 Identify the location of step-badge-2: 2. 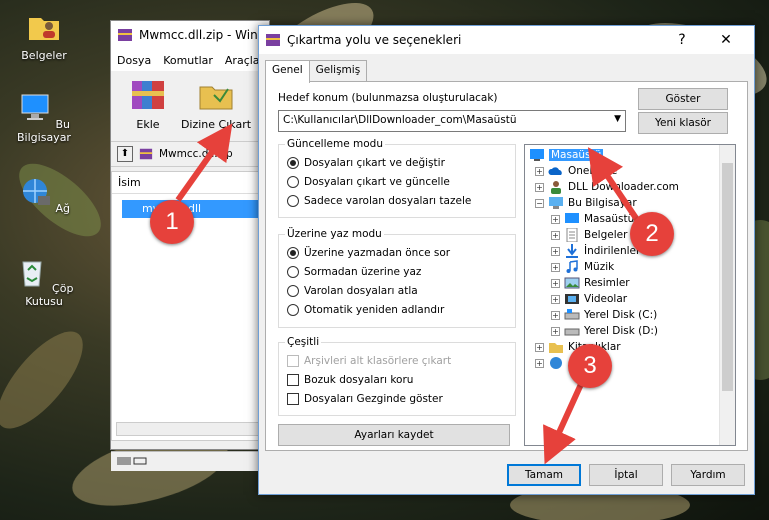
(652, 234).